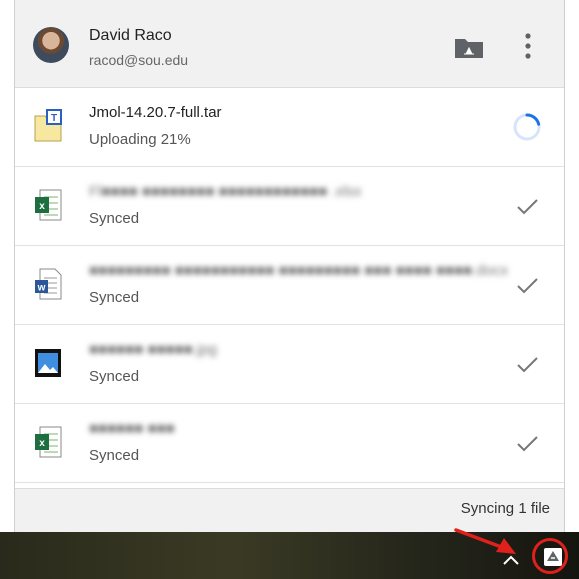  Describe the element at coordinates (469, 47) in the screenshot. I see `drive-folder-icon` at that location.